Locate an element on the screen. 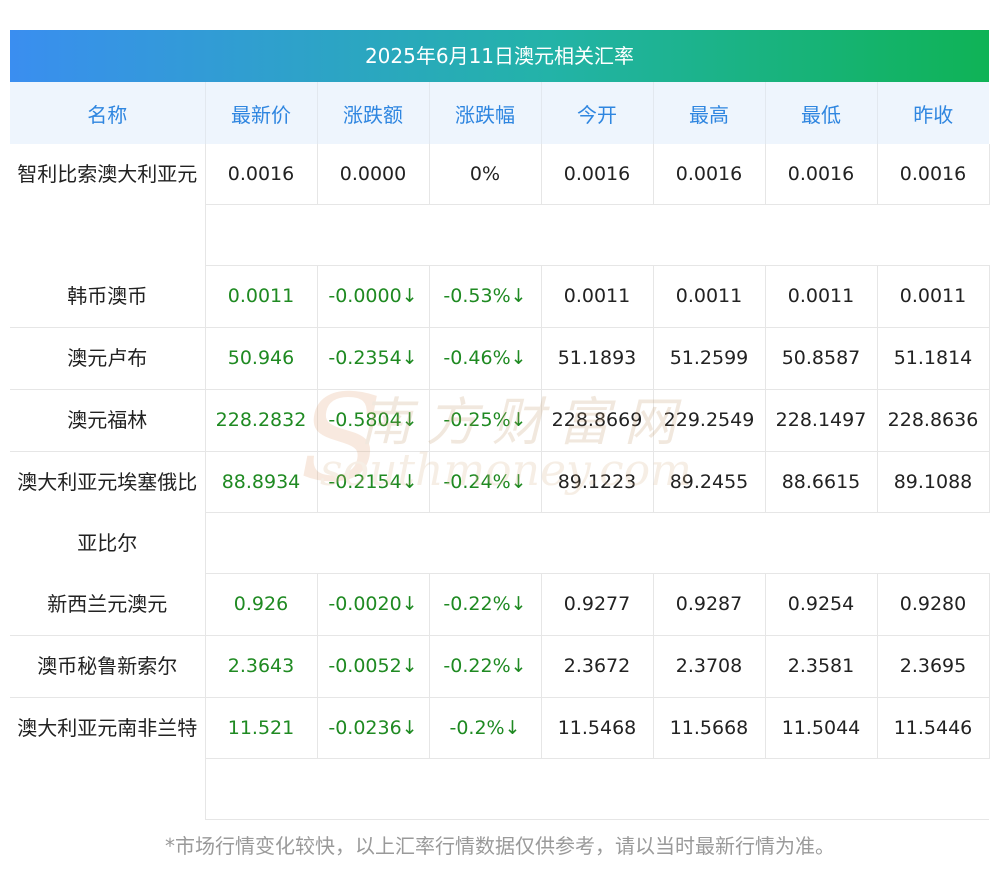 This screenshot has width=1000, height=877. row-pct: -0.25%↓ is located at coordinates (485, 420).